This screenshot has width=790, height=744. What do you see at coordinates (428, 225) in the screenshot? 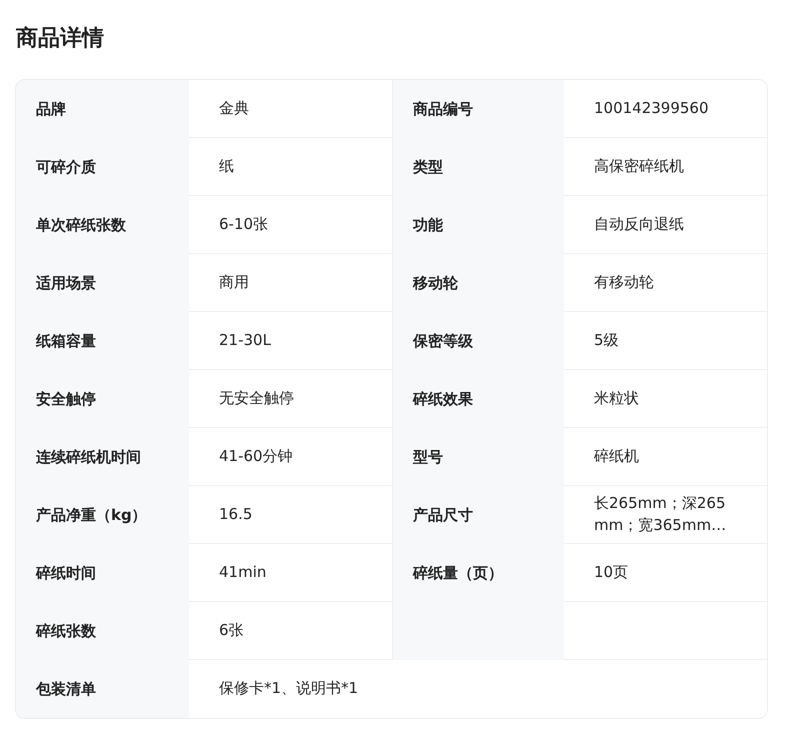
I see `spec-label: 功能` at bounding box center [428, 225].